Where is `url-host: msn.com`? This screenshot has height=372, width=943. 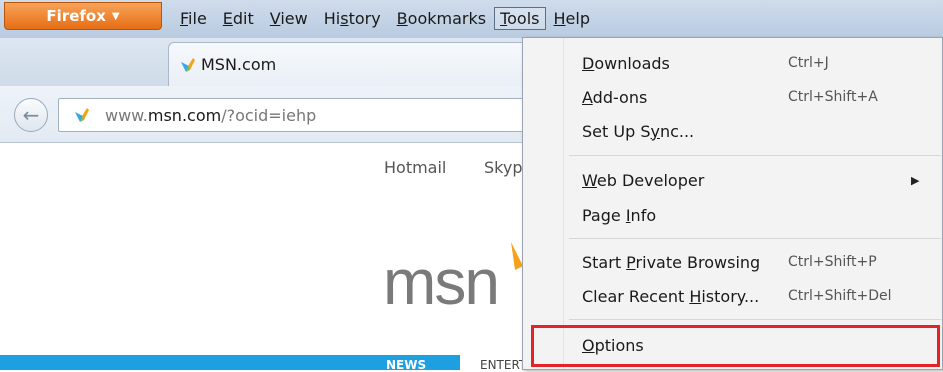
url-host: msn.com is located at coordinates (184, 115).